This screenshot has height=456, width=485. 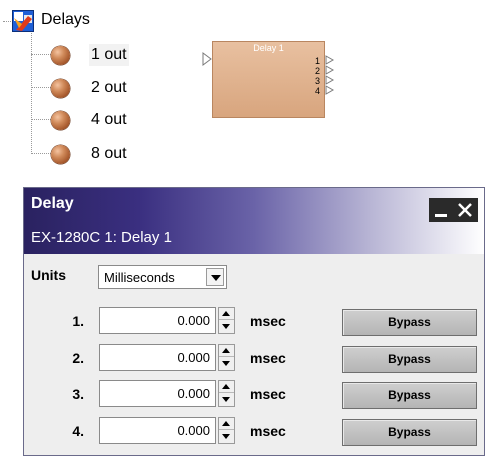 What do you see at coordinates (109, 119) in the screenshot?
I see `tree-item-label: 4 out` at bounding box center [109, 119].